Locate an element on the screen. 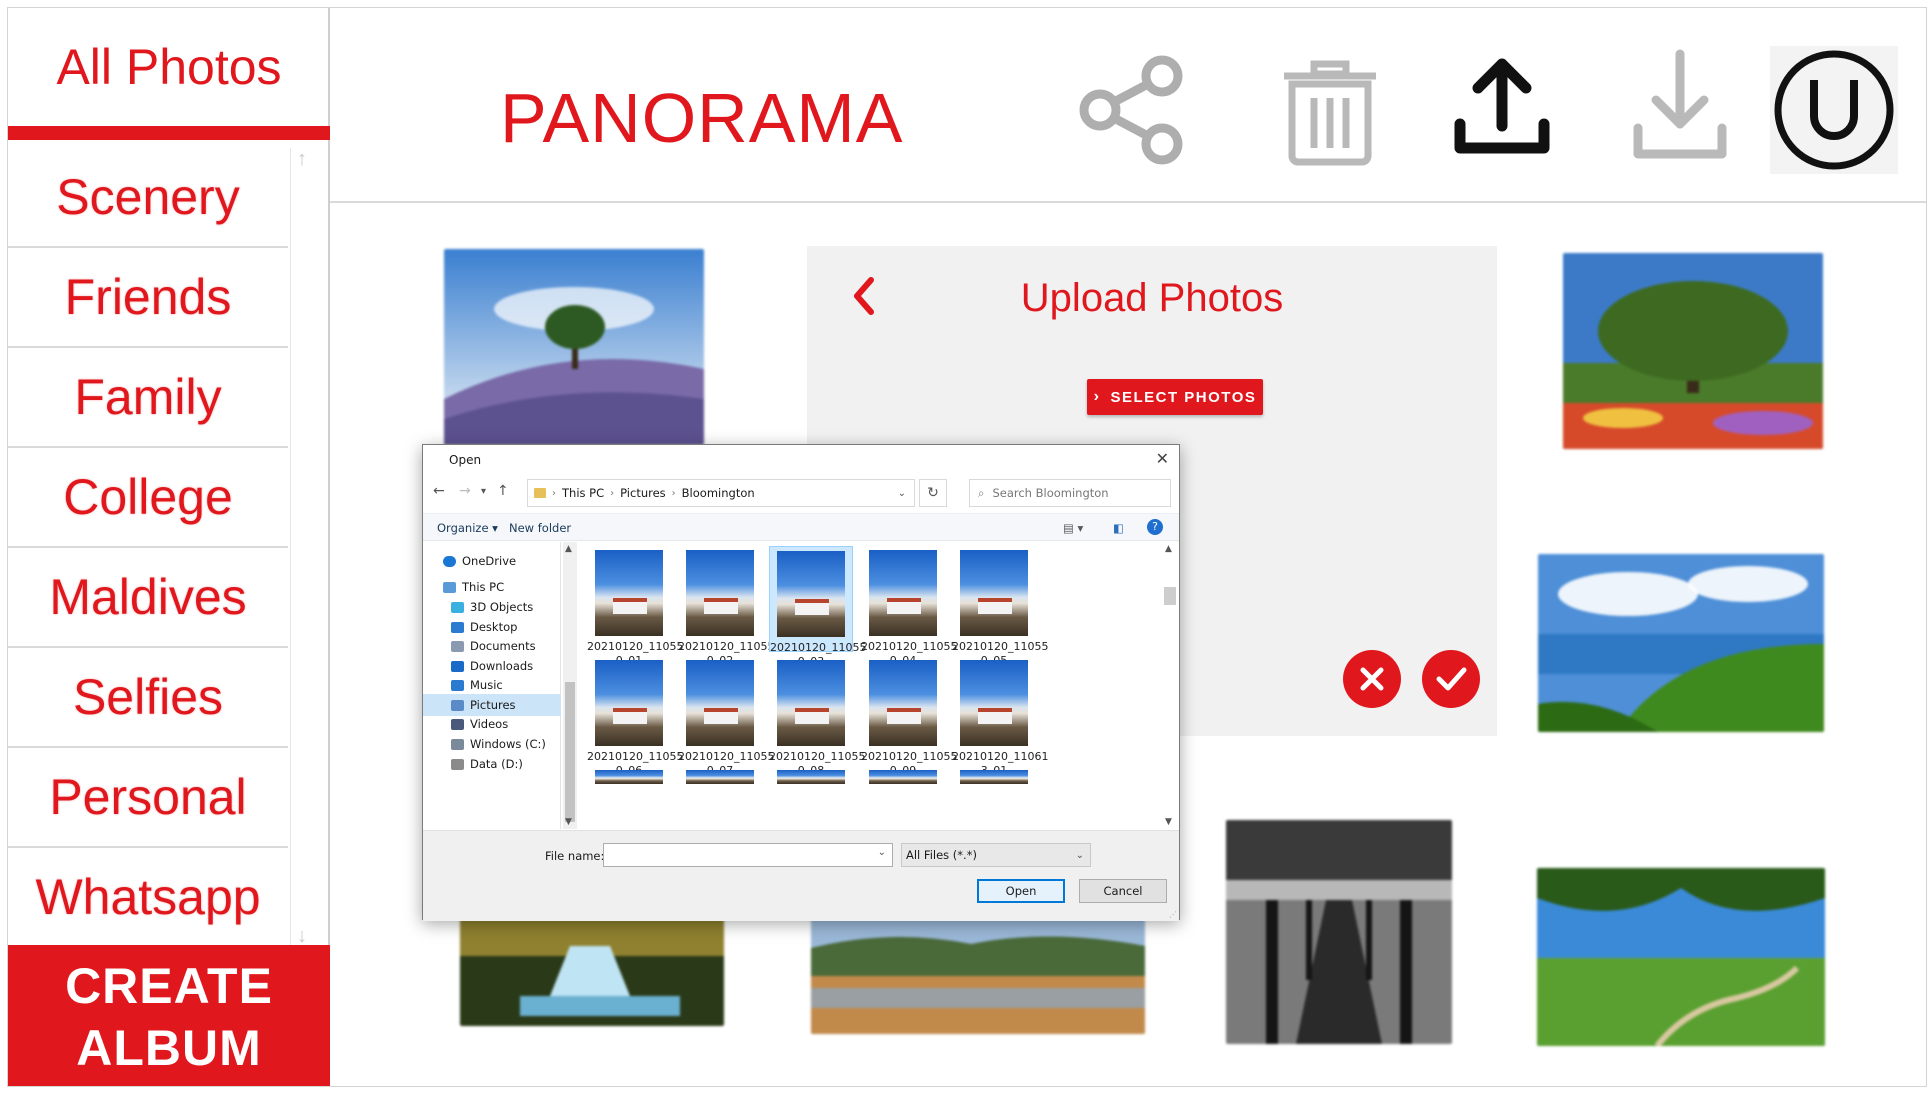 The image size is (1932, 1093). photo-lake-reflection is located at coordinates (978, 976).